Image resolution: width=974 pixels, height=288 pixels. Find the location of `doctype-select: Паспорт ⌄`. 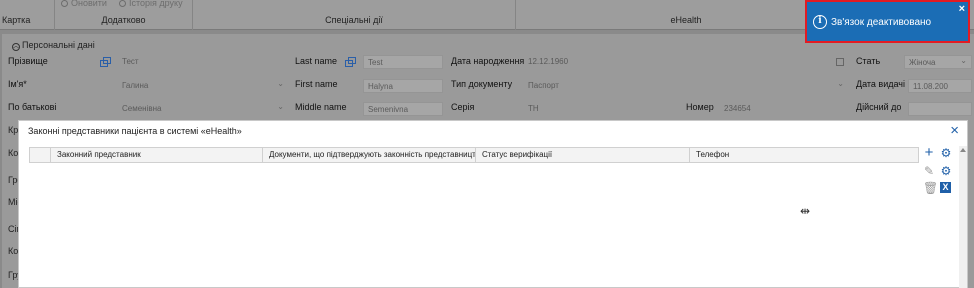

doctype-select: Паспорт ⌄ is located at coordinates (686, 86).